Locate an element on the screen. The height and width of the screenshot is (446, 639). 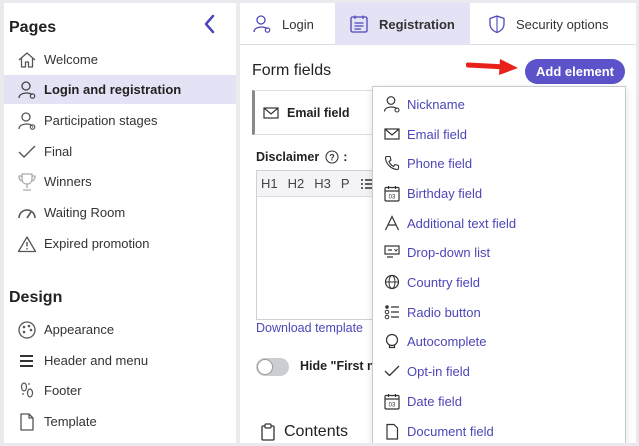
dropdown-item-autocomplete: Autocomplete is located at coordinates (499, 341).